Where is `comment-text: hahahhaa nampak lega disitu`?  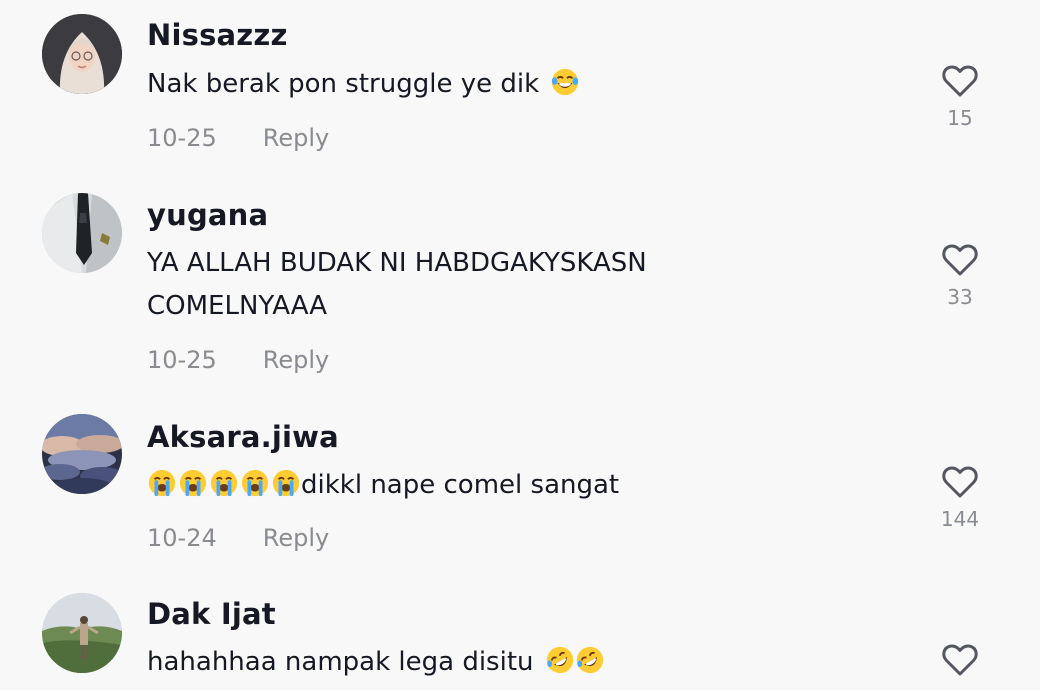
comment-text: hahahhaa nampak lega disitu is located at coordinates (497, 662).